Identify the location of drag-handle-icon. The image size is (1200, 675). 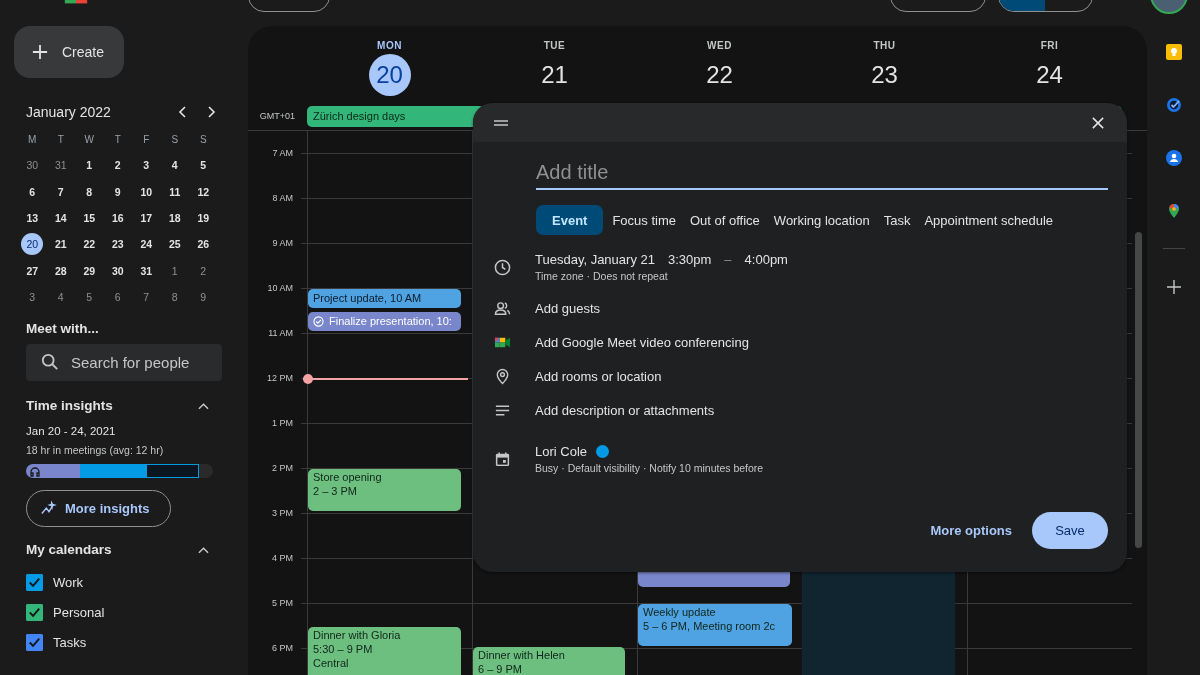
(501, 122).